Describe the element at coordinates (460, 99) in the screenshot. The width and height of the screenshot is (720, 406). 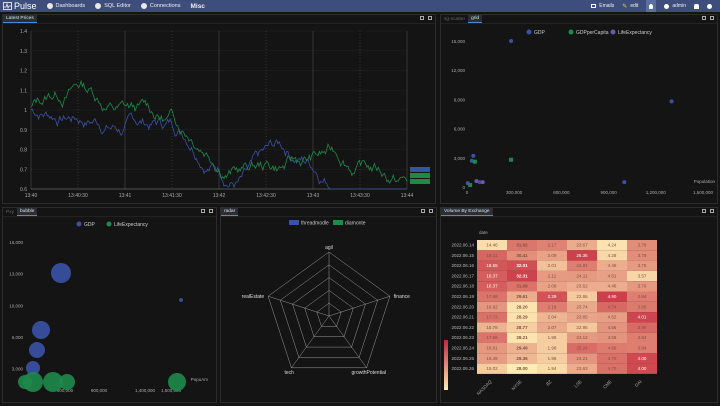
I see `y-tick-label: 9,000` at that location.